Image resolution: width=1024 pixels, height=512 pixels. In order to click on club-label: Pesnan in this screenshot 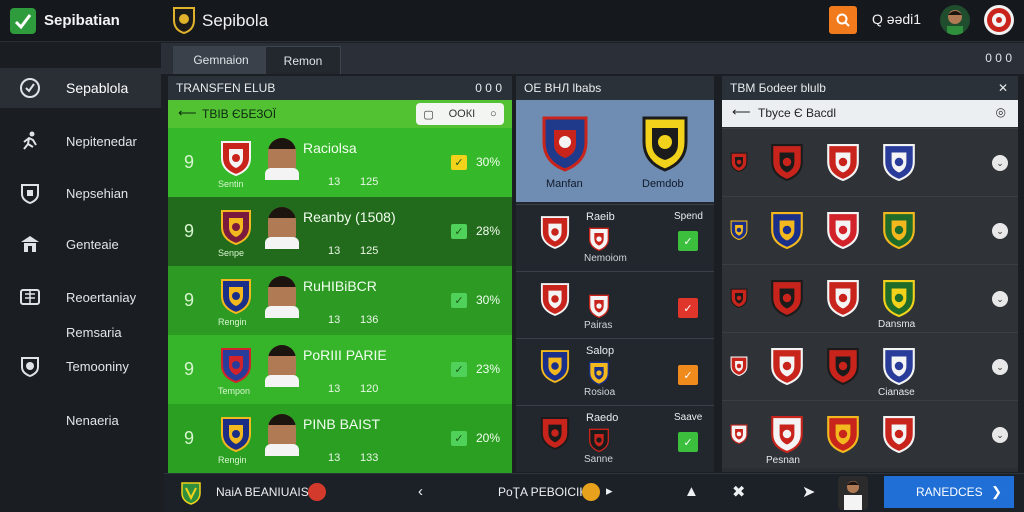, I will do `click(783, 460)`.